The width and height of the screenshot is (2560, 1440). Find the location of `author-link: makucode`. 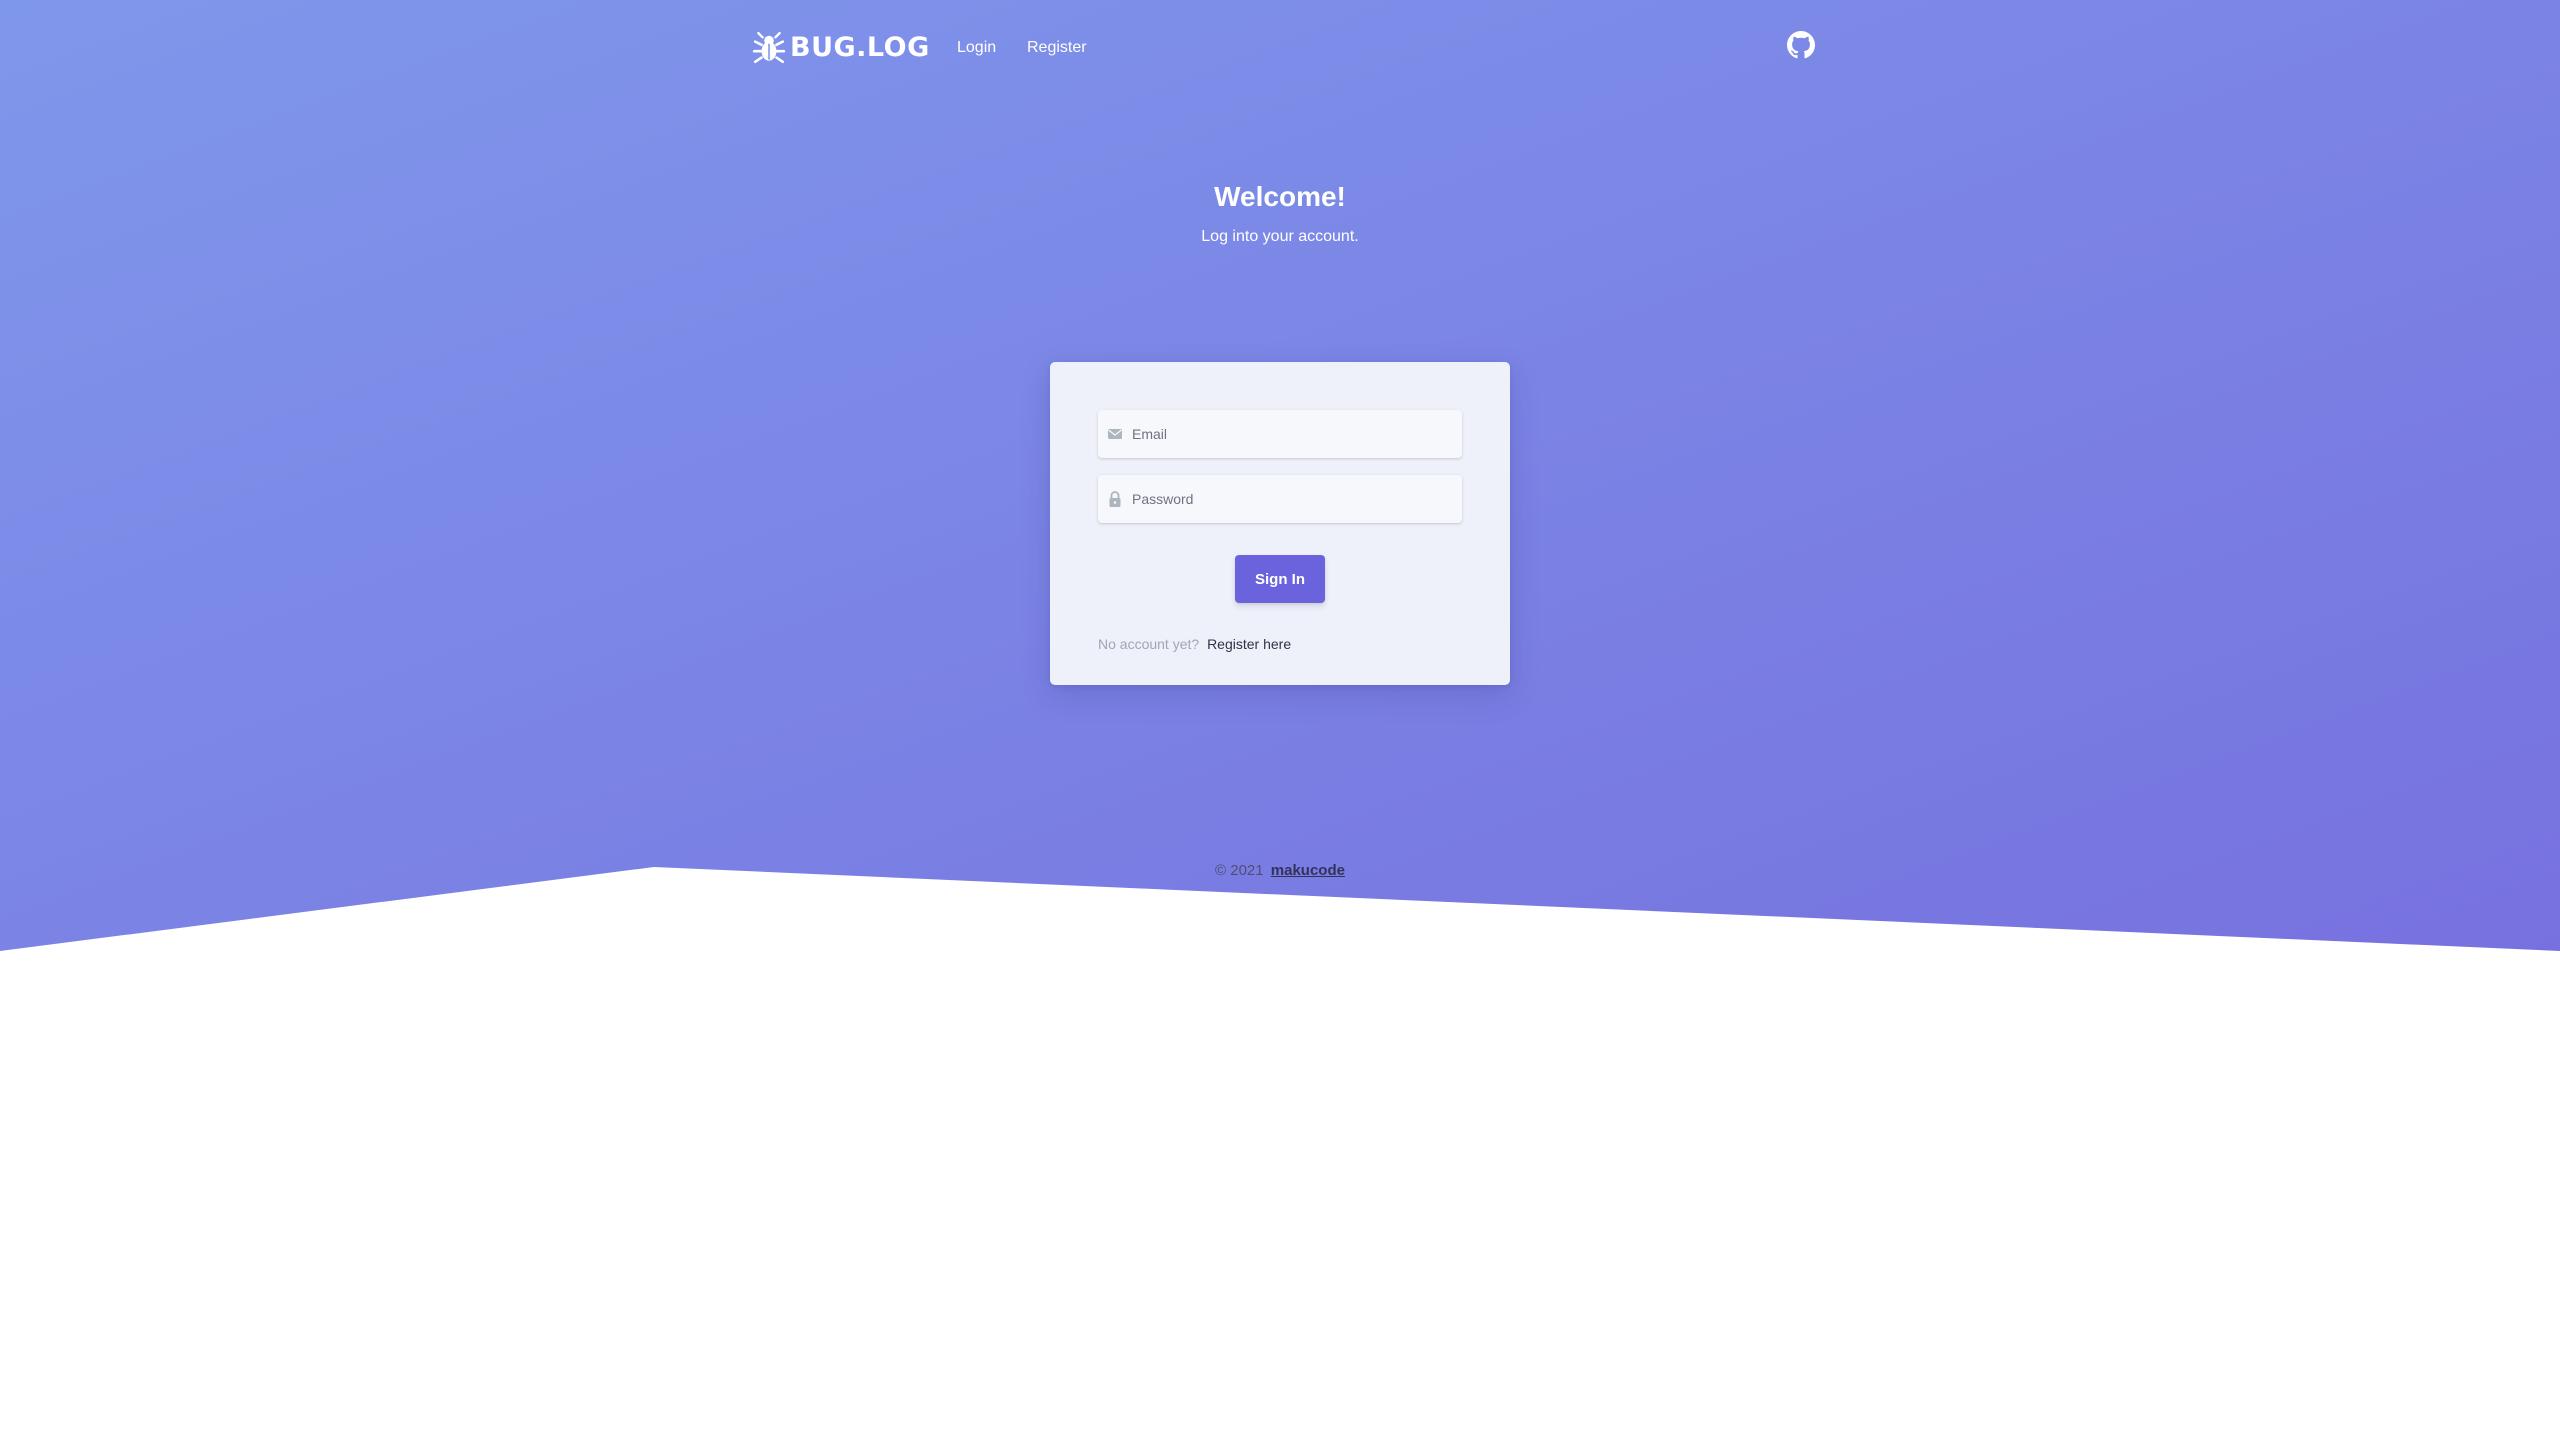

author-link: makucode is located at coordinates (1308, 870).